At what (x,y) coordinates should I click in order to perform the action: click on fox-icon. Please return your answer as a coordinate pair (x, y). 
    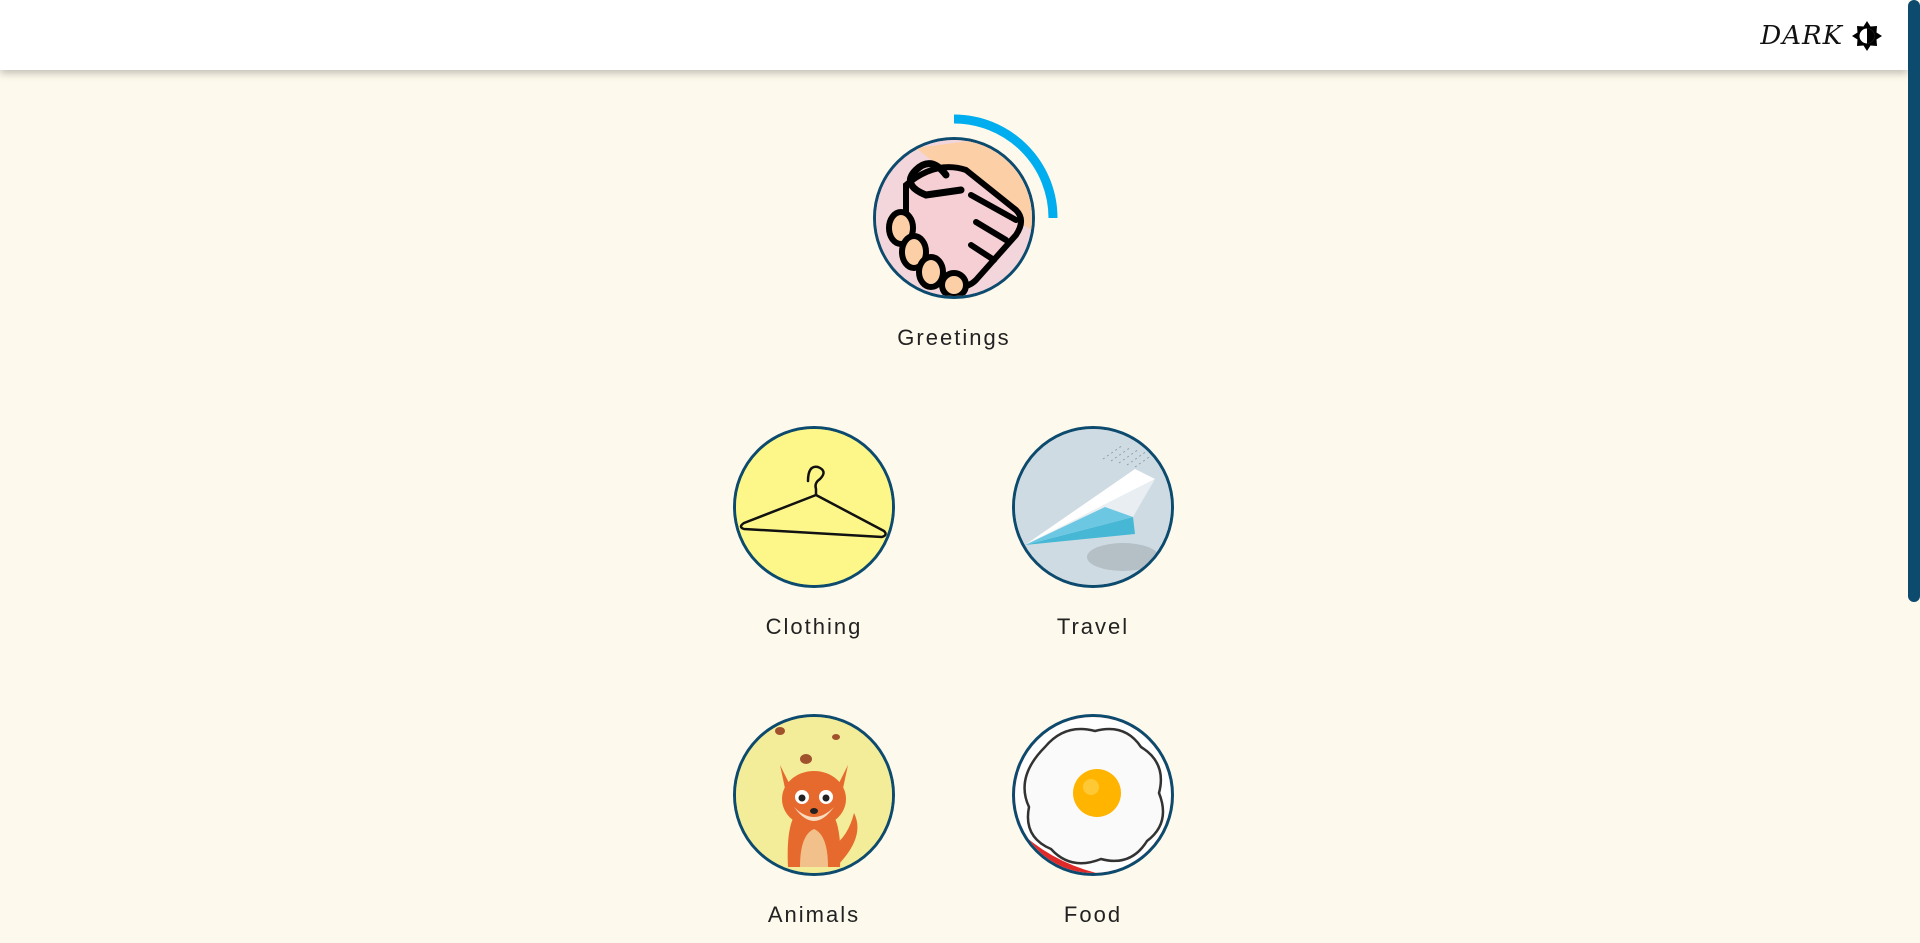
    Looking at the image, I should click on (814, 795).